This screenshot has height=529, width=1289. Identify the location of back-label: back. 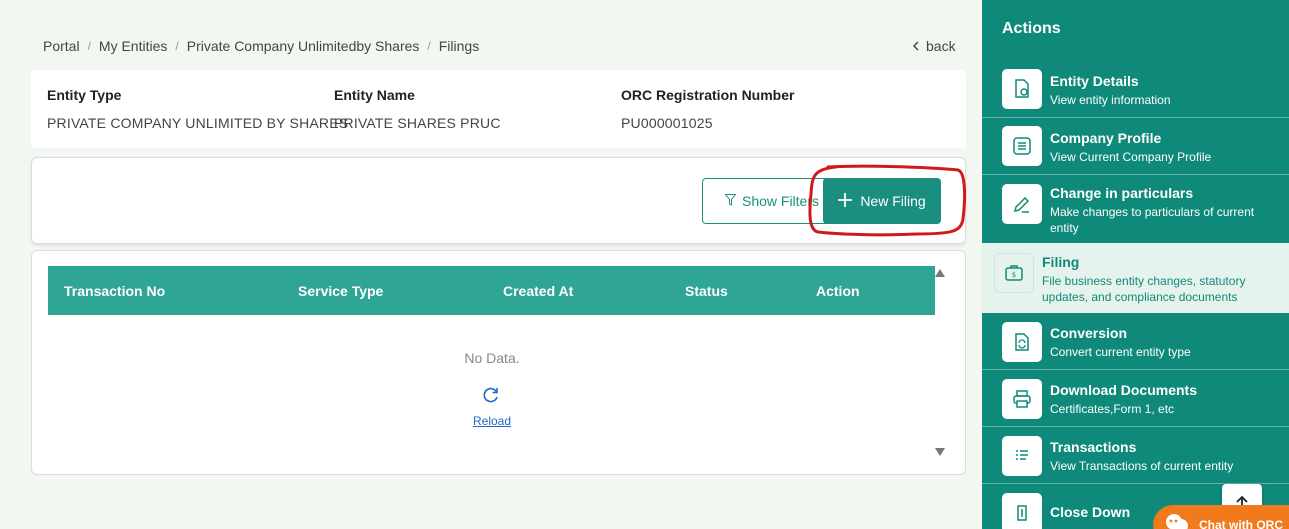
(941, 46).